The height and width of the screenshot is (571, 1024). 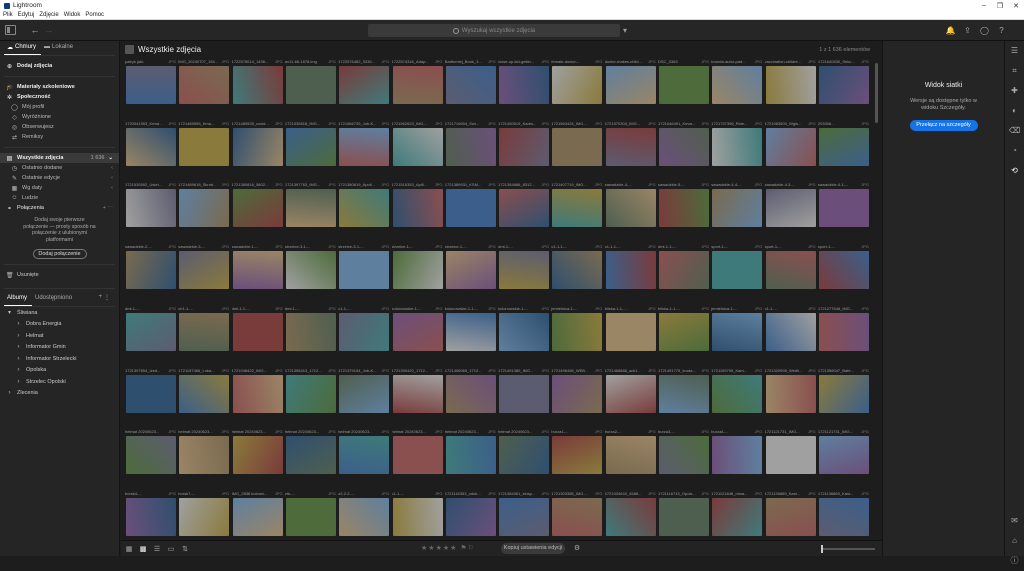 What do you see at coordinates (877, 298) in the screenshot?
I see `grid-scrollbar` at bounding box center [877, 298].